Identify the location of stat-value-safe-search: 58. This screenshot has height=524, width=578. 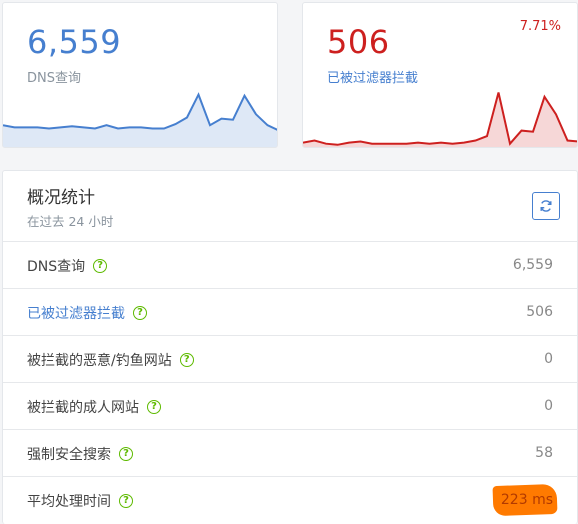
(544, 453).